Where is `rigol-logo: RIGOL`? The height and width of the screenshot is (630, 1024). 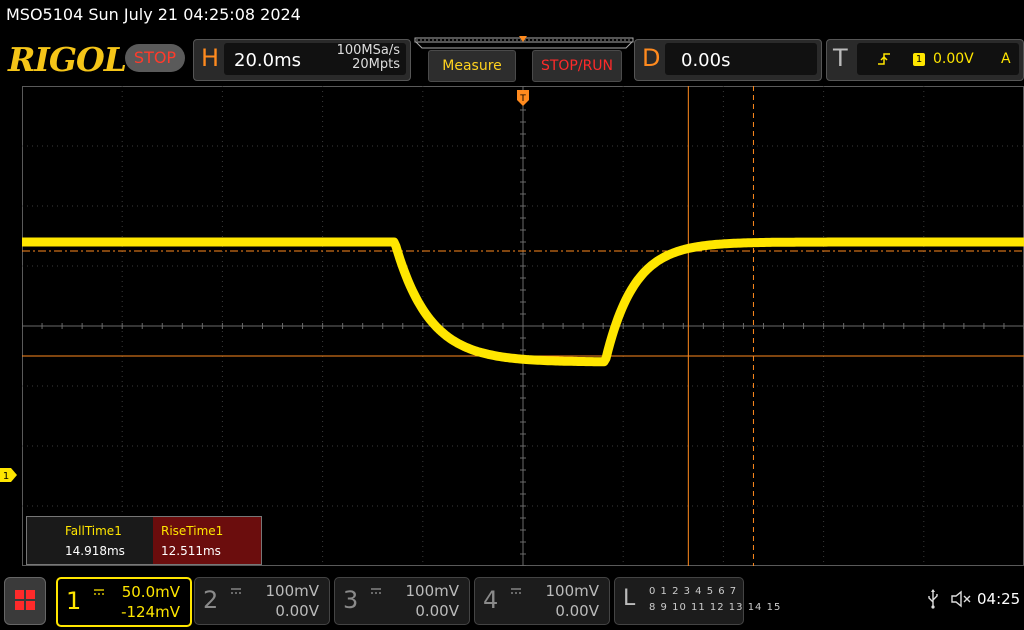 rigol-logo: RIGOL is located at coordinates (67, 59).